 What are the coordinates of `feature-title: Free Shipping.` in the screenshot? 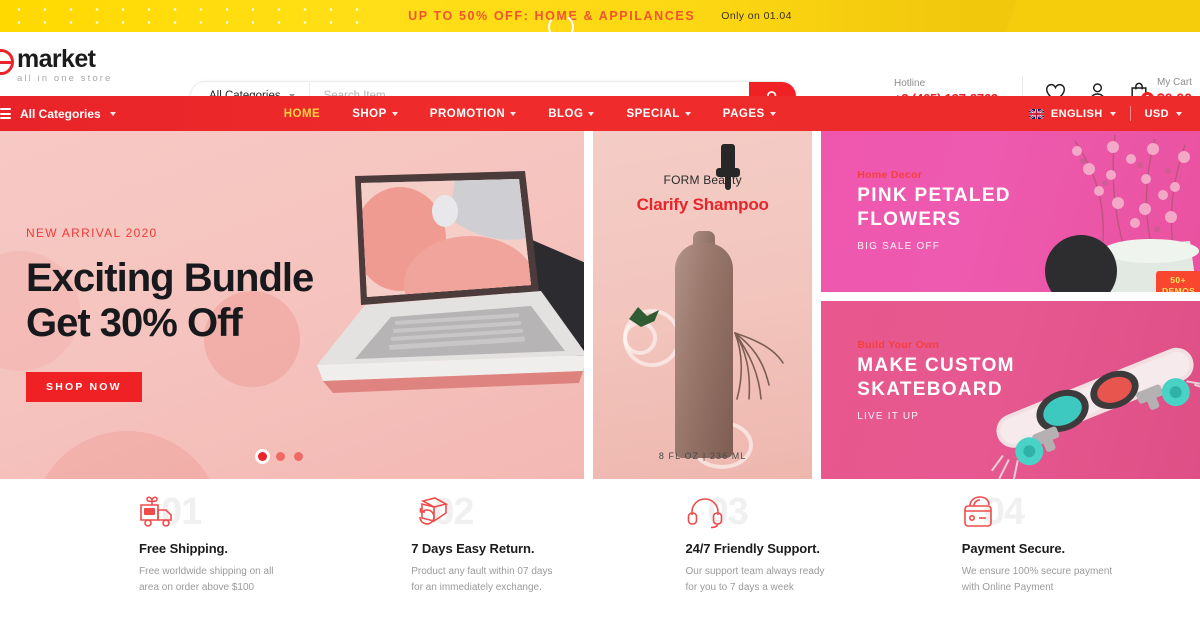 It's located at (183, 548).